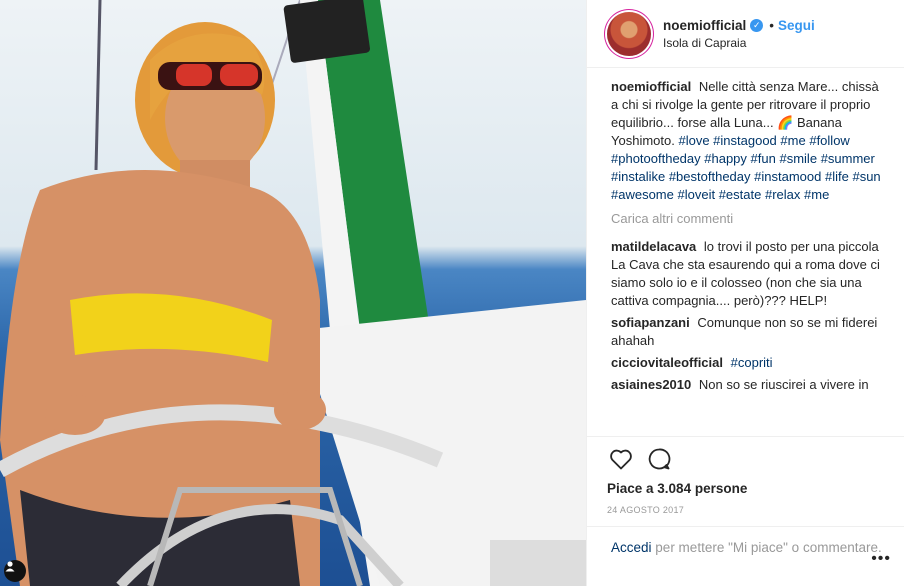  Describe the element at coordinates (710, 176) in the screenshot. I see `hashtag-link: #bestoftheday` at that location.